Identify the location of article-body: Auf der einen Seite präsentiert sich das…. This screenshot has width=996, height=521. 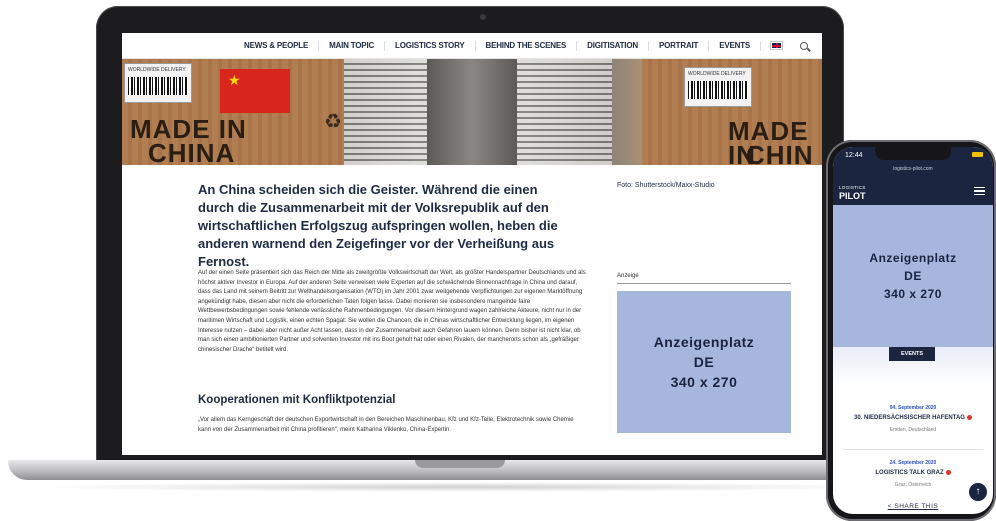
(392, 311).